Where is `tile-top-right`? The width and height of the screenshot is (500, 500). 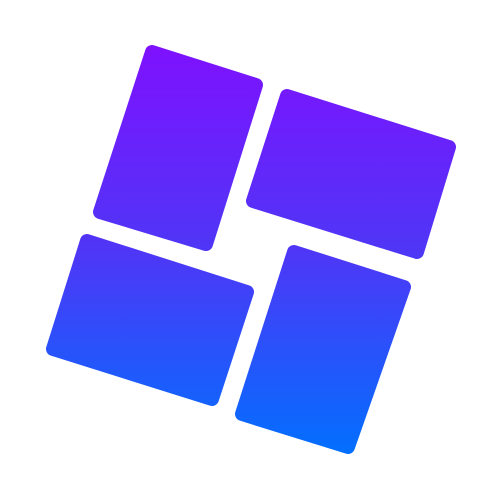 tile-top-right is located at coordinates (351, 174).